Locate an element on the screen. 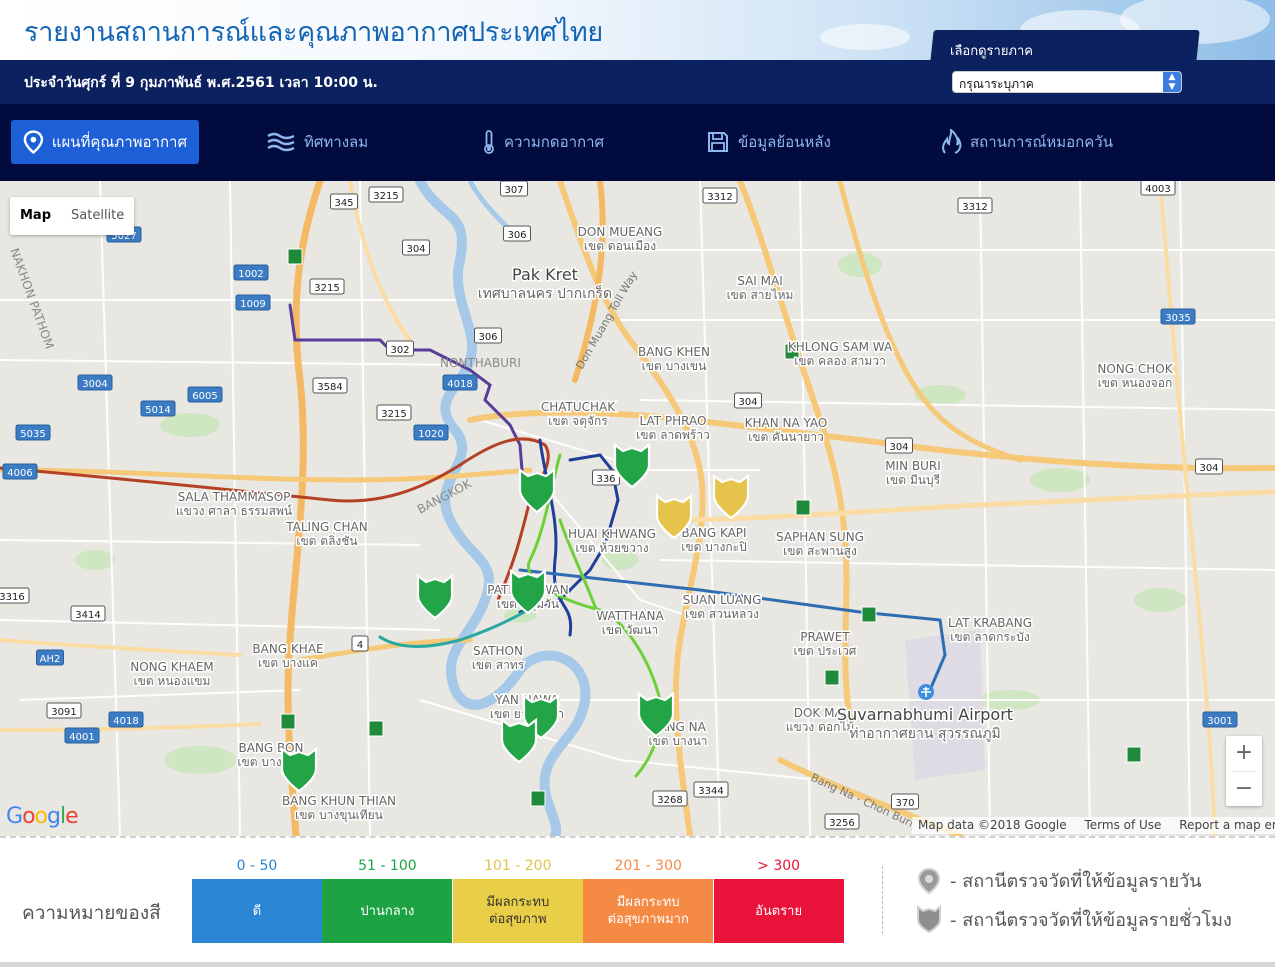 Image resolution: width=1275 pixels, height=967 pixels. region-select: กรุณาระบุภาค ▲ ▼ is located at coordinates (1067, 82).